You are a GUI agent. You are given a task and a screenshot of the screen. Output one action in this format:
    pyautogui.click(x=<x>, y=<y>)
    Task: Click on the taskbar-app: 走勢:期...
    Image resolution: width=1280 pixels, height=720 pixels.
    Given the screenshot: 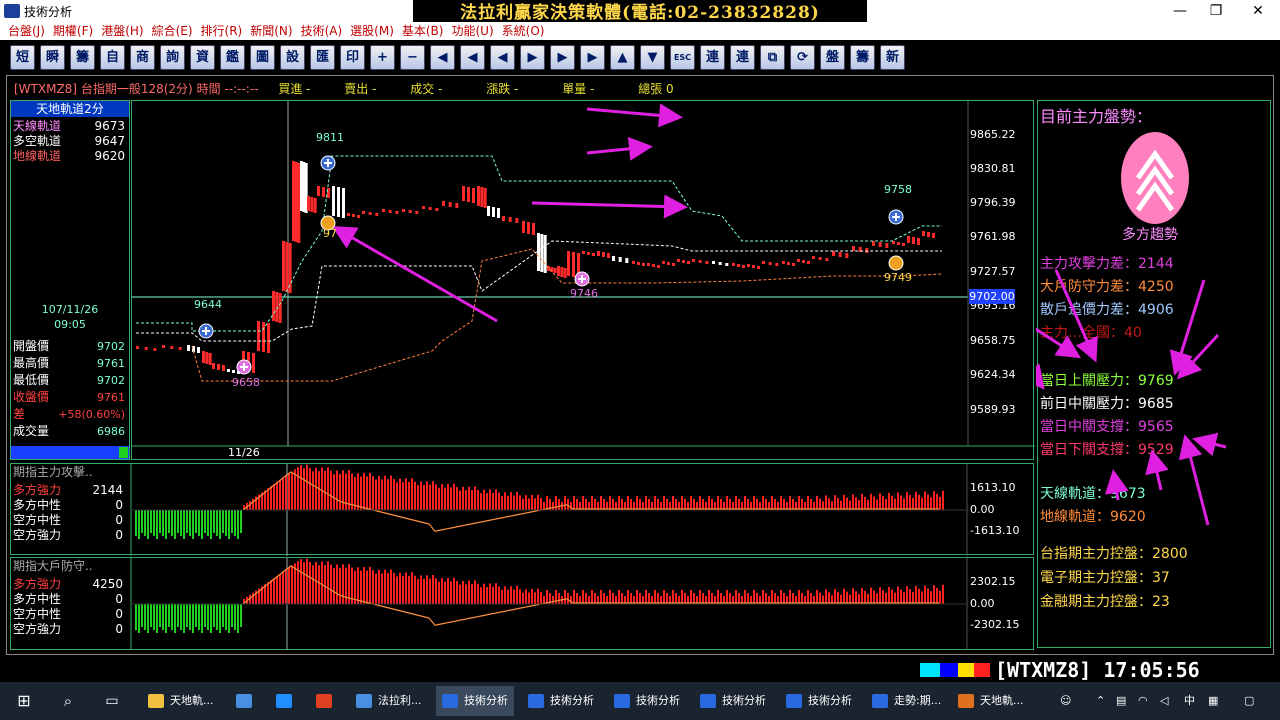 What is the action you would take?
    pyautogui.click(x=906, y=701)
    